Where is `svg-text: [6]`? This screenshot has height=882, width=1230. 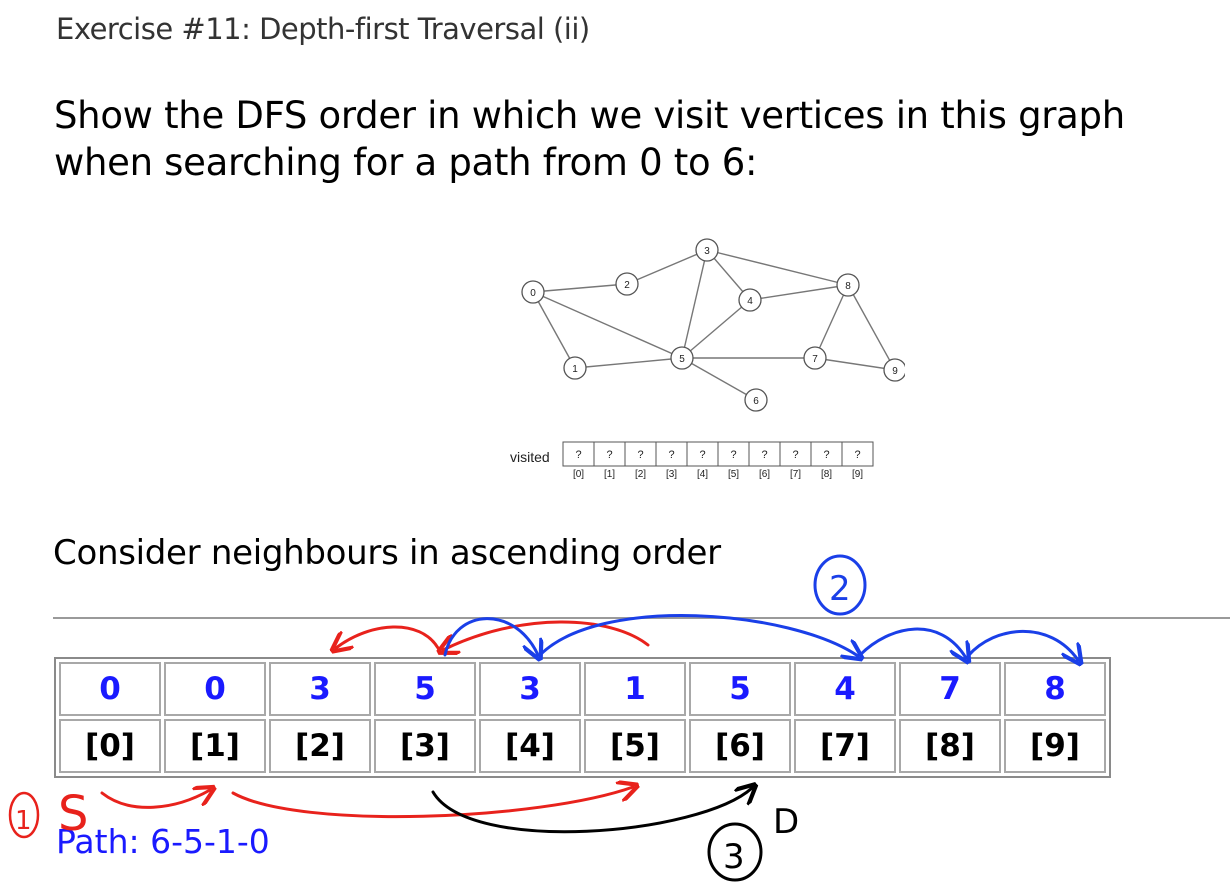
svg-text: [6] is located at coordinates (764, 474).